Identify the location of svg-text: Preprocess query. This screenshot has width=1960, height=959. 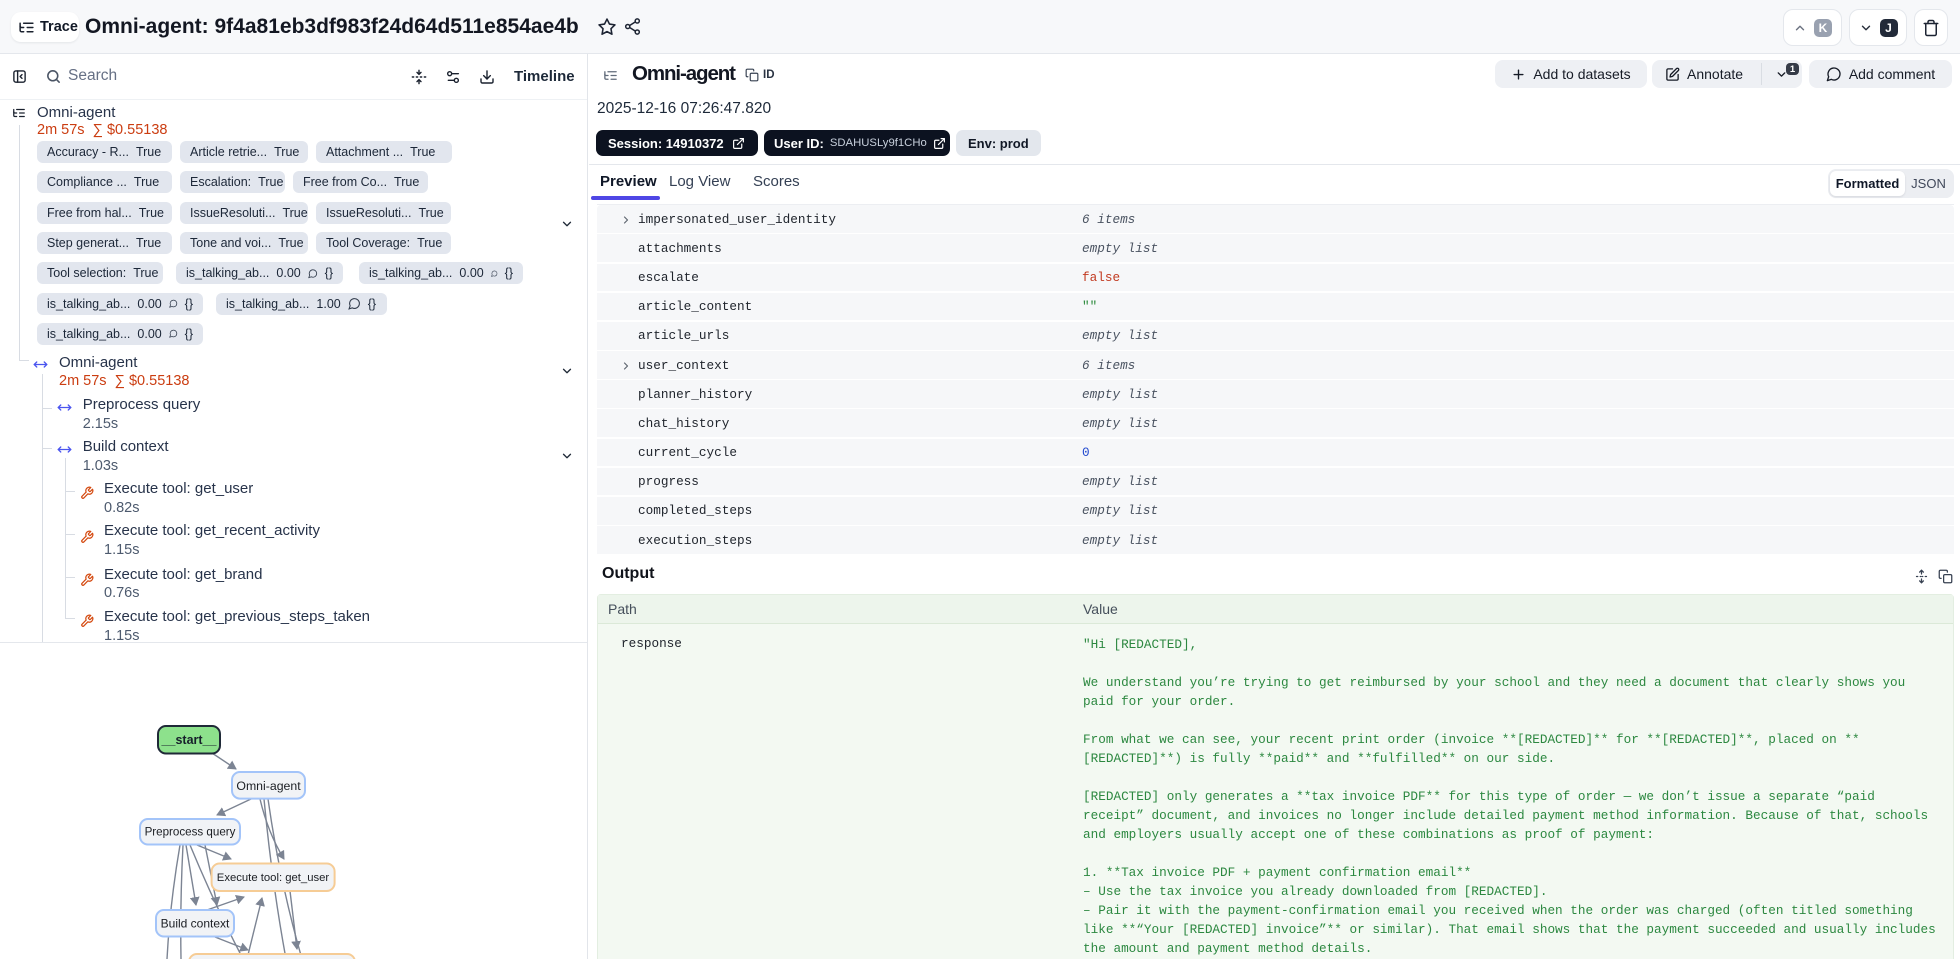
(190, 832).